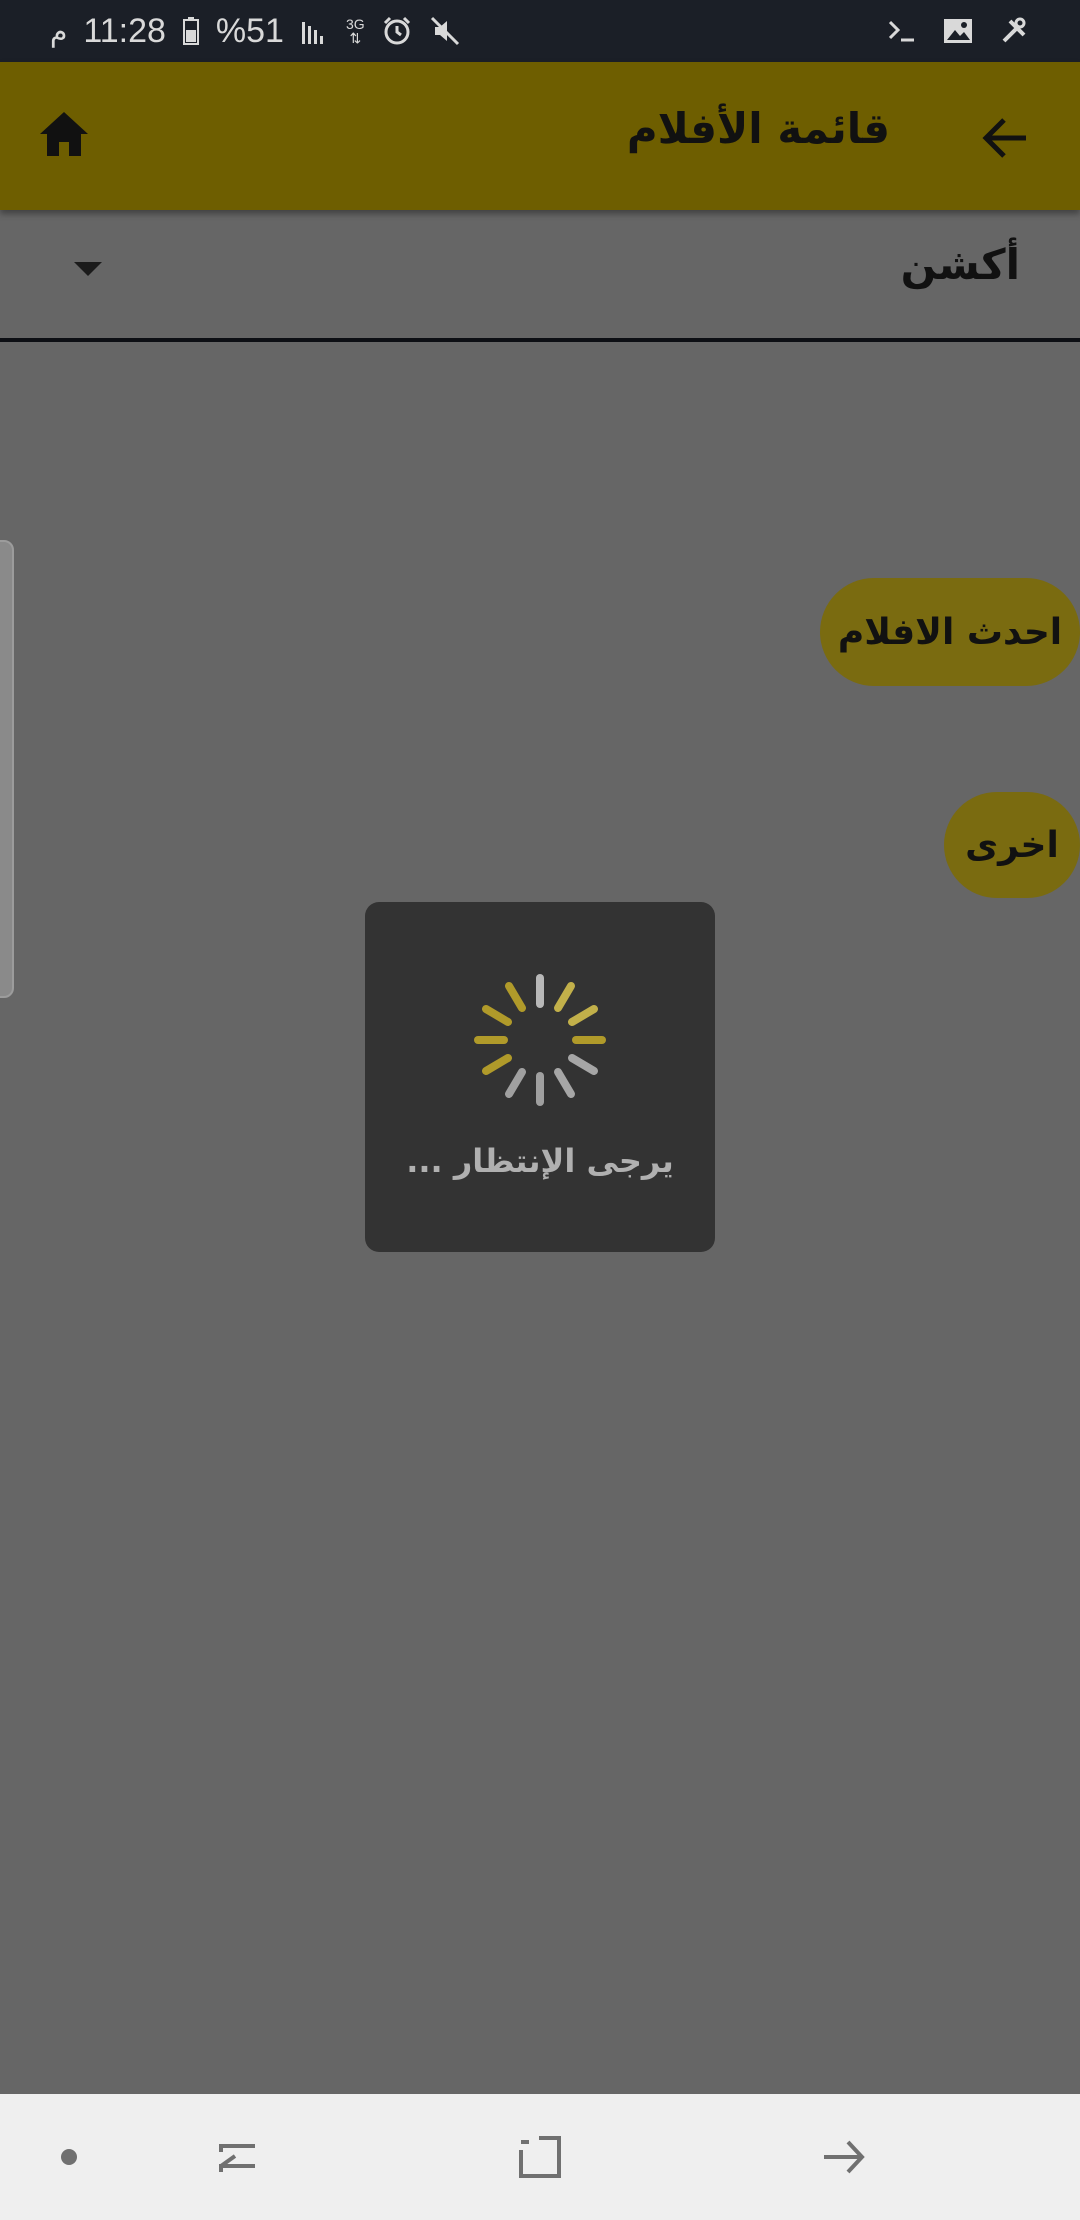 The image size is (1080, 2220). I want to click on loading-spinner-icon, so click(540, 1040).